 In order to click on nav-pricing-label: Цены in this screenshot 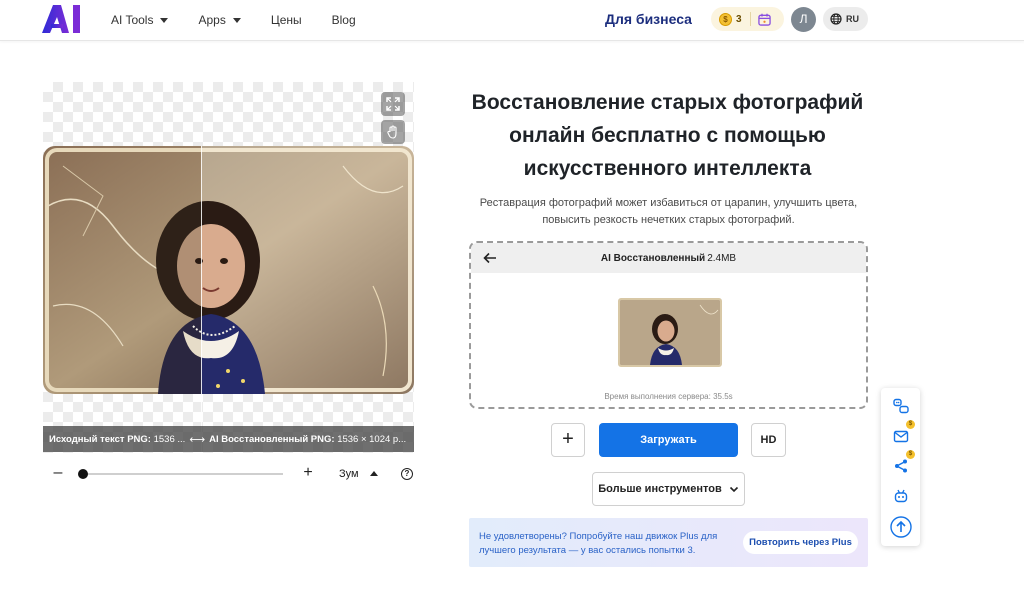, I will do `click(286, 20)`.